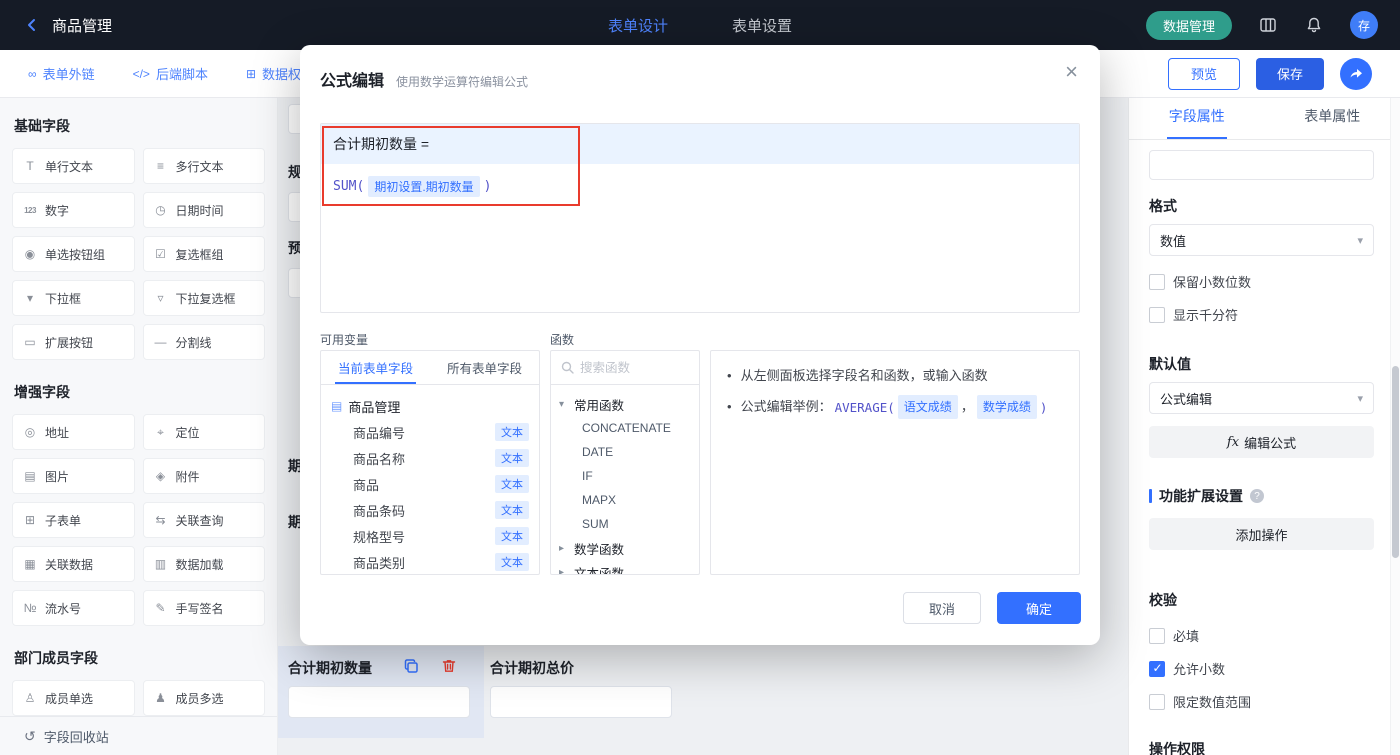 The height and width of the screenshot is (755, 1400). I want to click on field-number: 123 数字, so click(73, 210).